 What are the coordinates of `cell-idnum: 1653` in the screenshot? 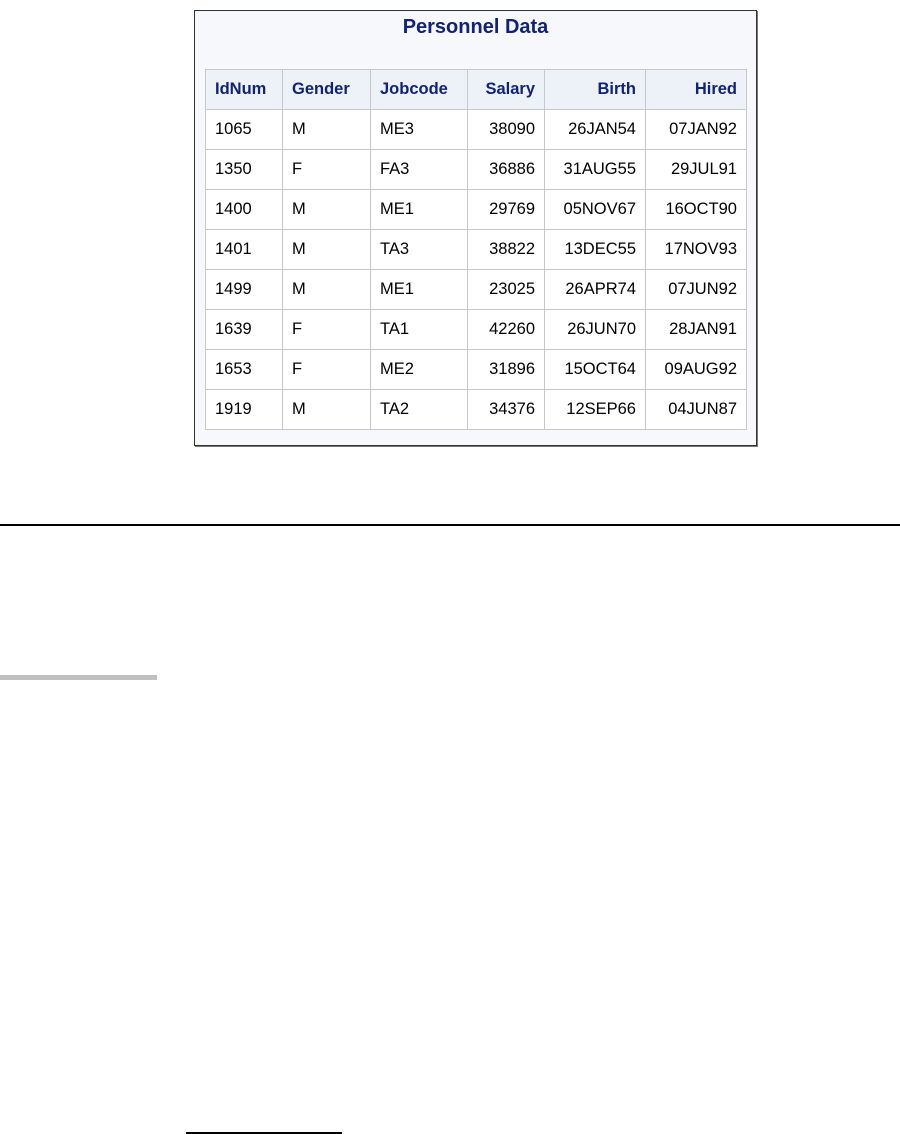 It's located at (244, 369).